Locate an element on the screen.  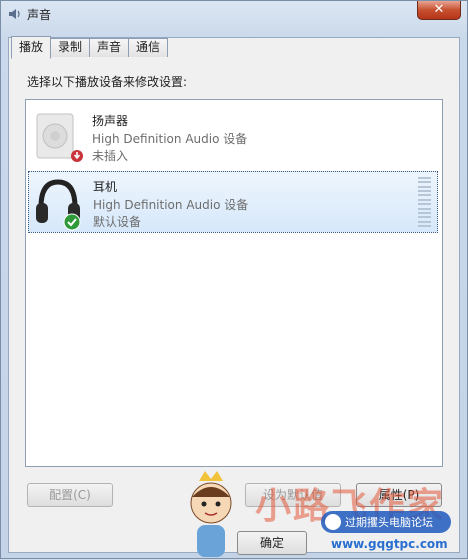
configure-button: 配置(C) is located at coordinates (70, 495).